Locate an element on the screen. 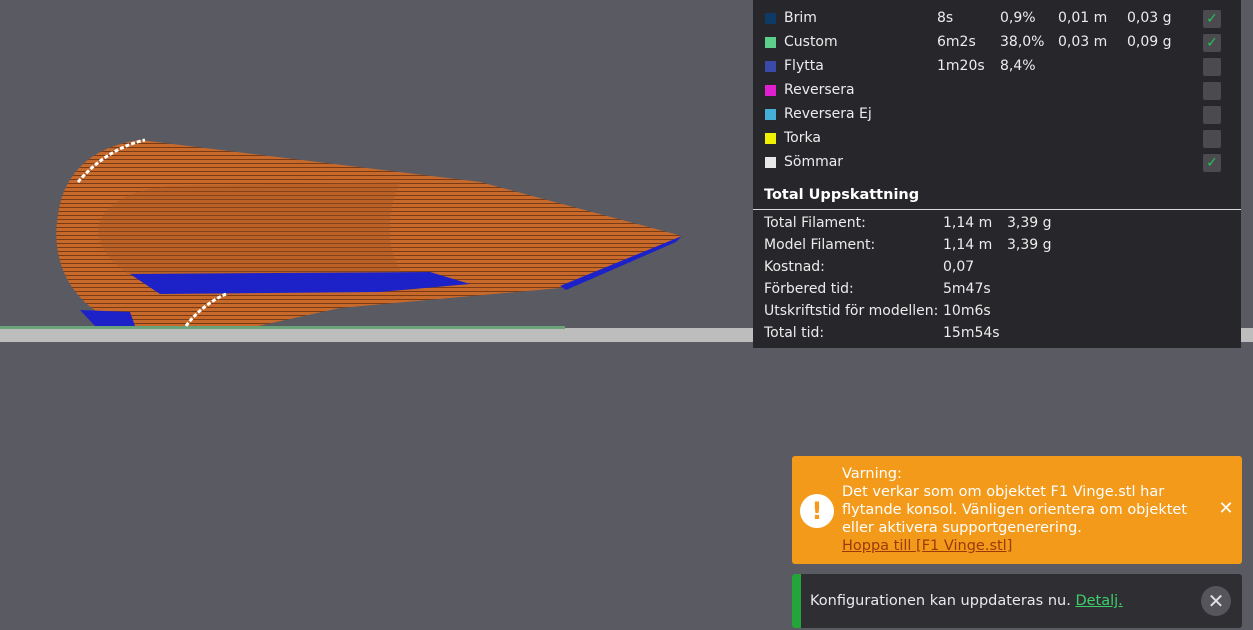 This screenshot has height=630, width=1253. feature-name: Reversera Ej is located at coordinates (828, 114).